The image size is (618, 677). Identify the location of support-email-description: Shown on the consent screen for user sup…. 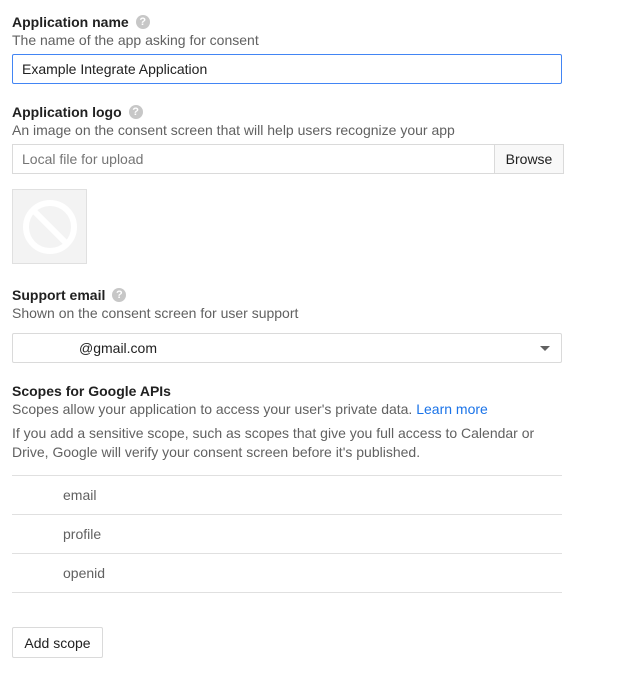
(155, 313).